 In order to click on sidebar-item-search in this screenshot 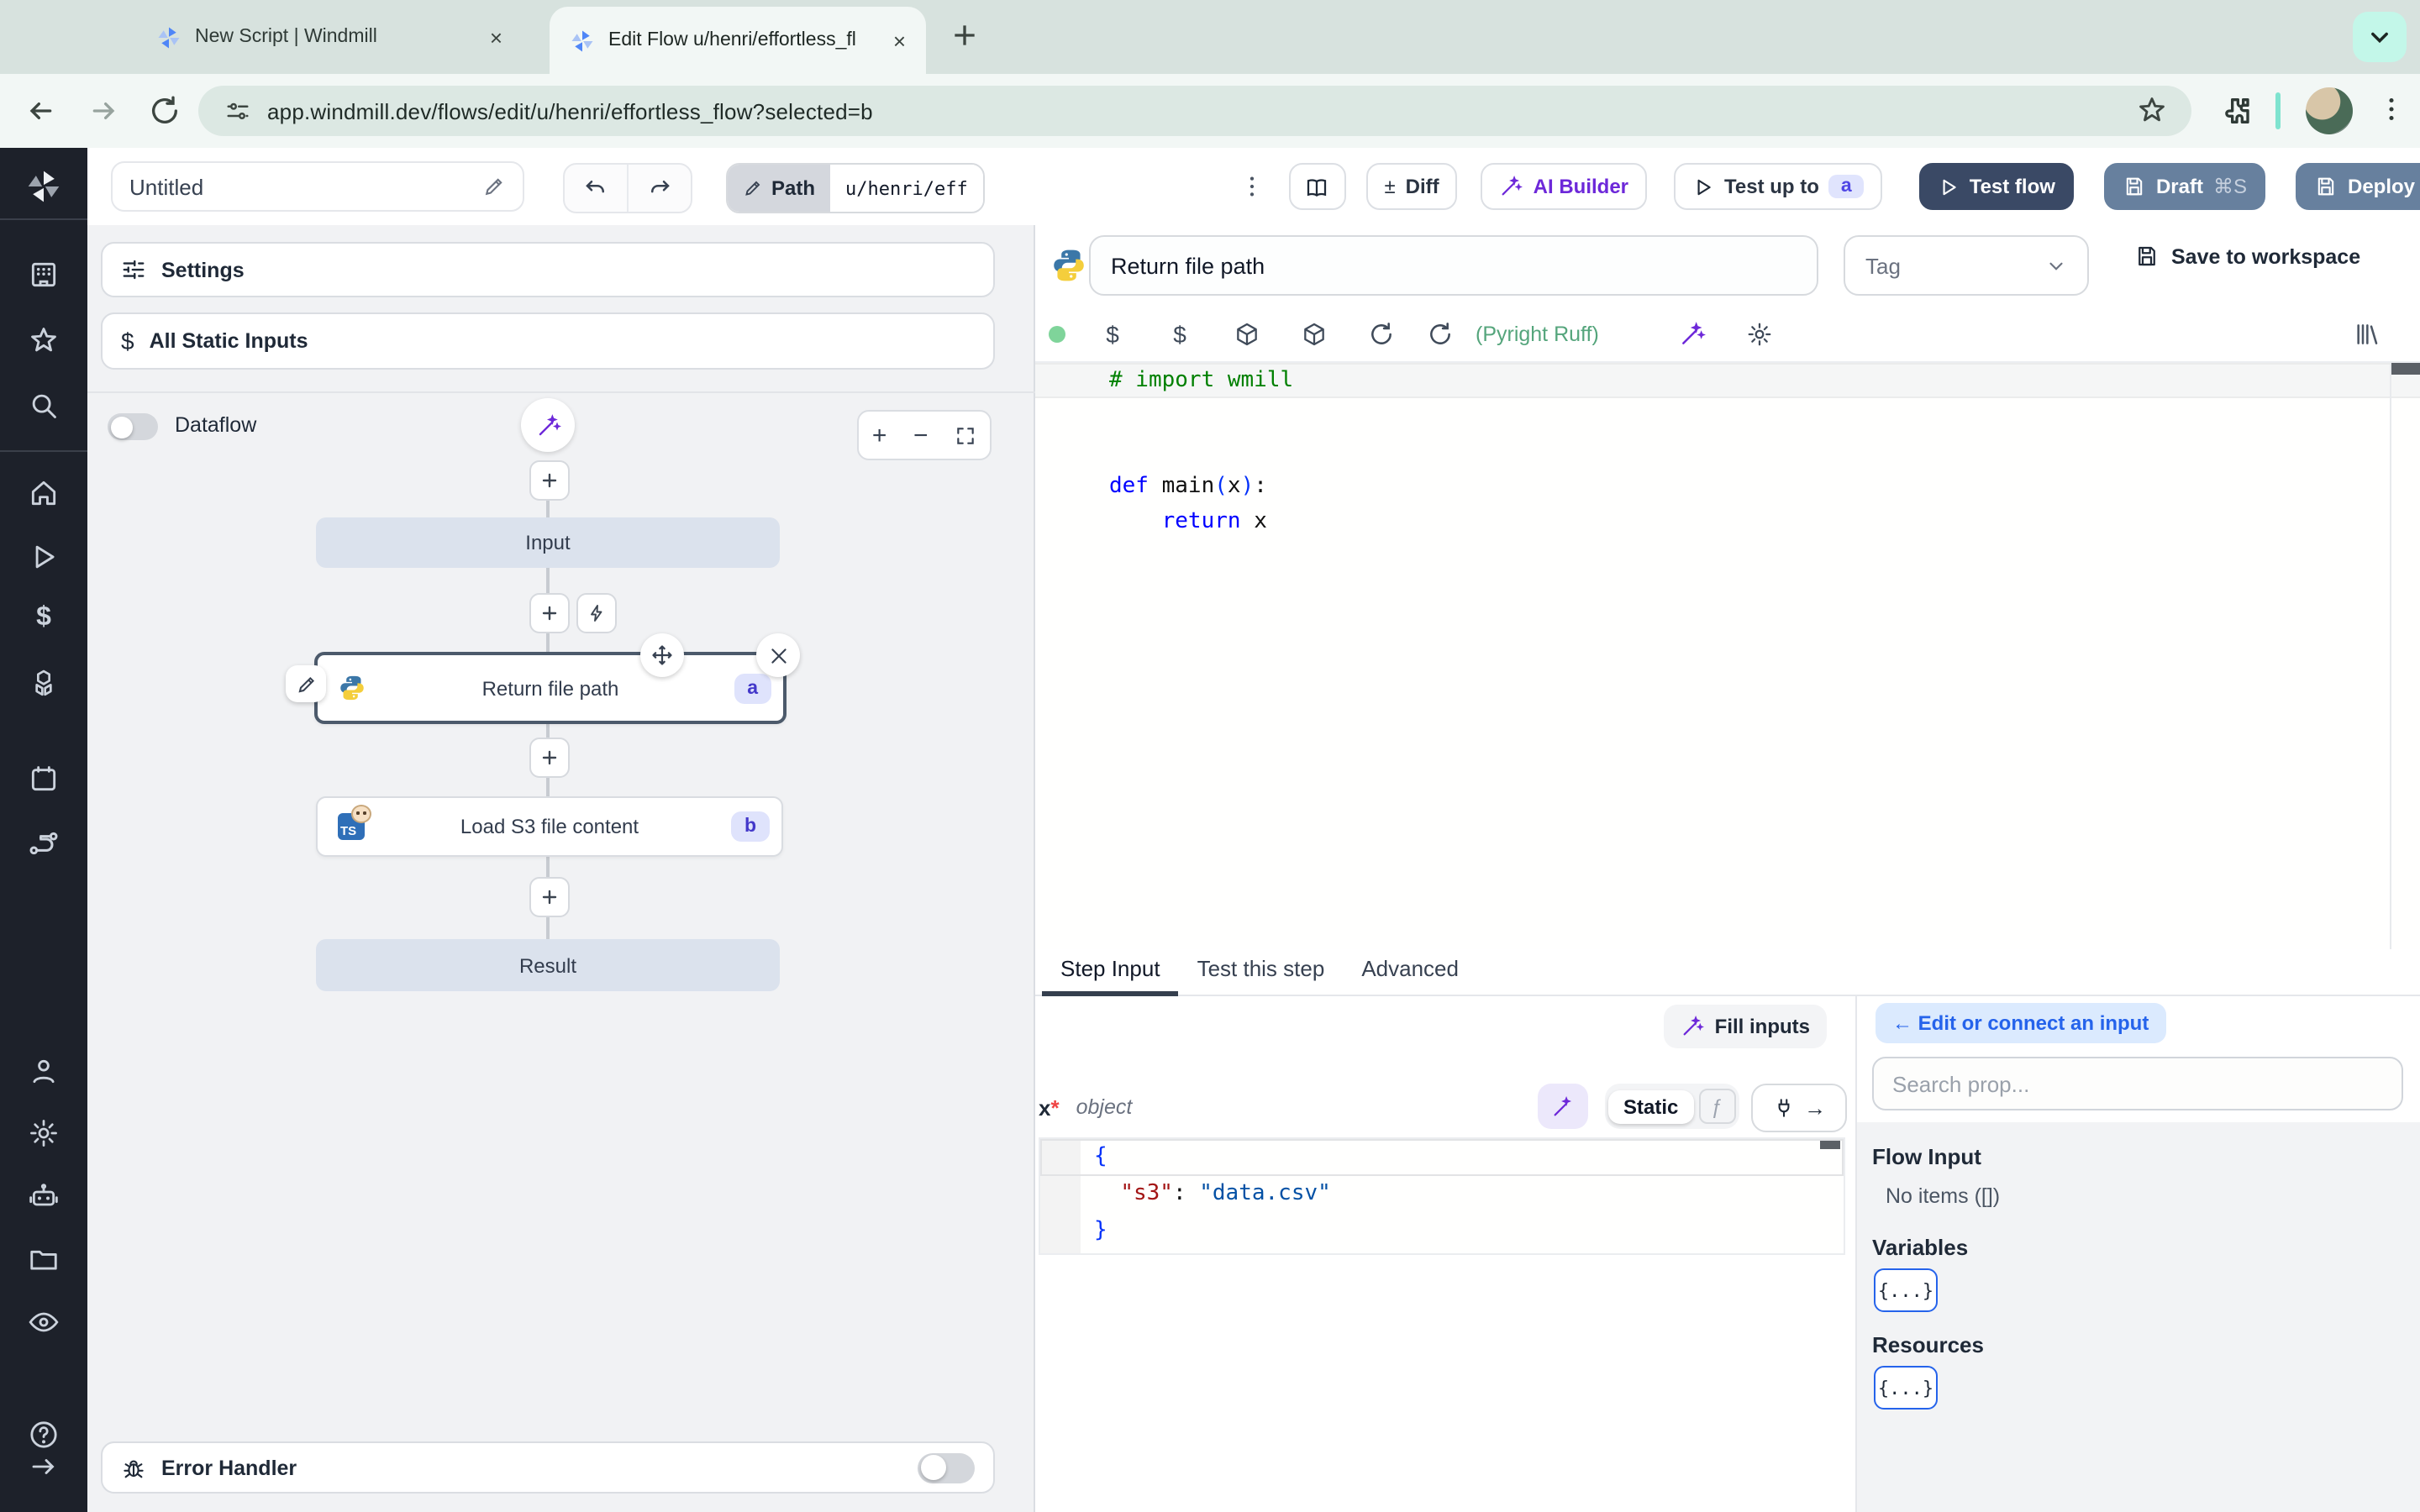, I will do `click(44, 406)`.